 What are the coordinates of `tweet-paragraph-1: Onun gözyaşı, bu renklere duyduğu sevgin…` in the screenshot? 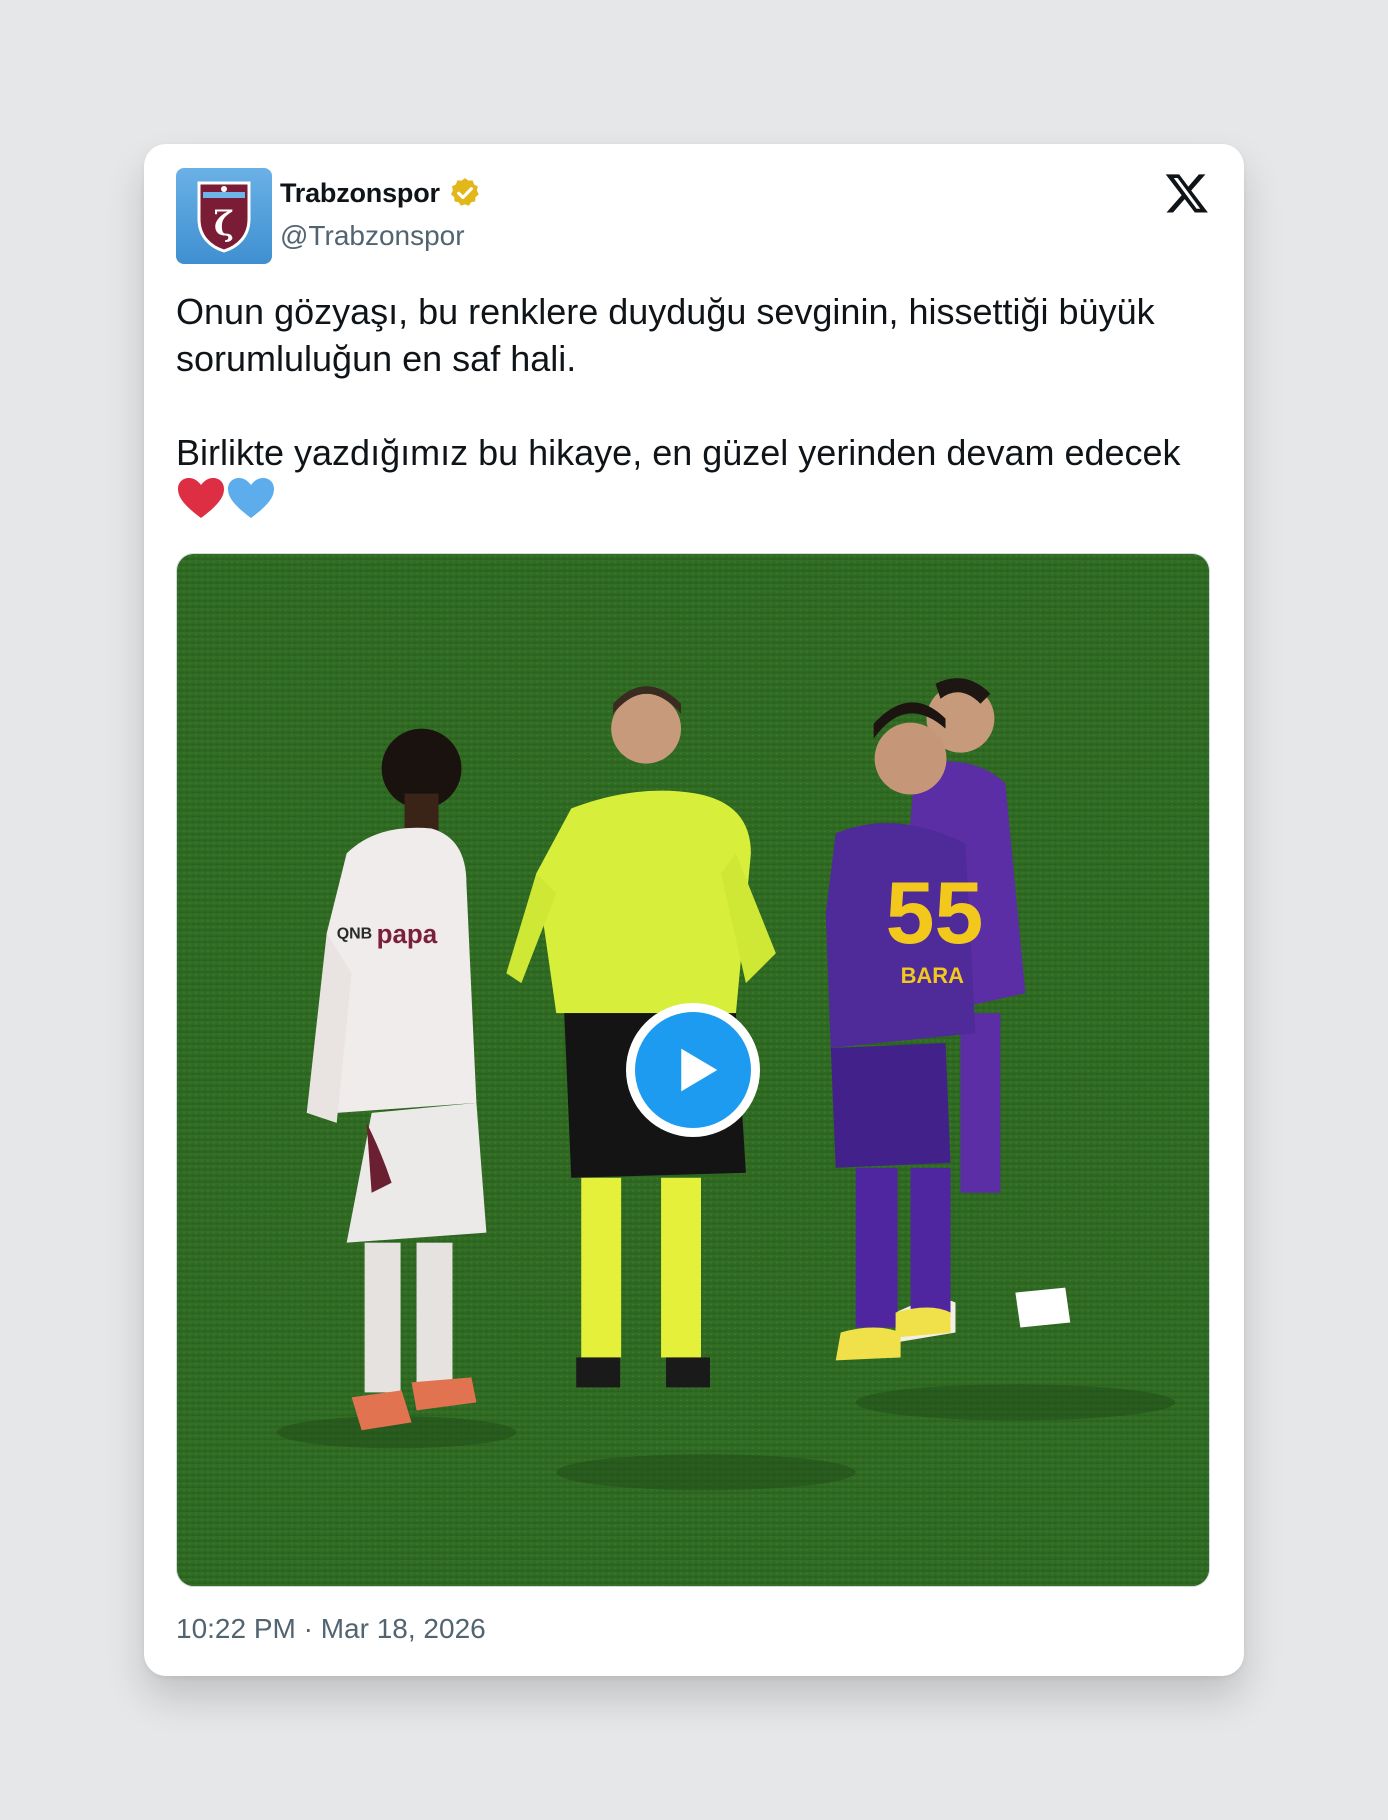 It's located at (665, 335).